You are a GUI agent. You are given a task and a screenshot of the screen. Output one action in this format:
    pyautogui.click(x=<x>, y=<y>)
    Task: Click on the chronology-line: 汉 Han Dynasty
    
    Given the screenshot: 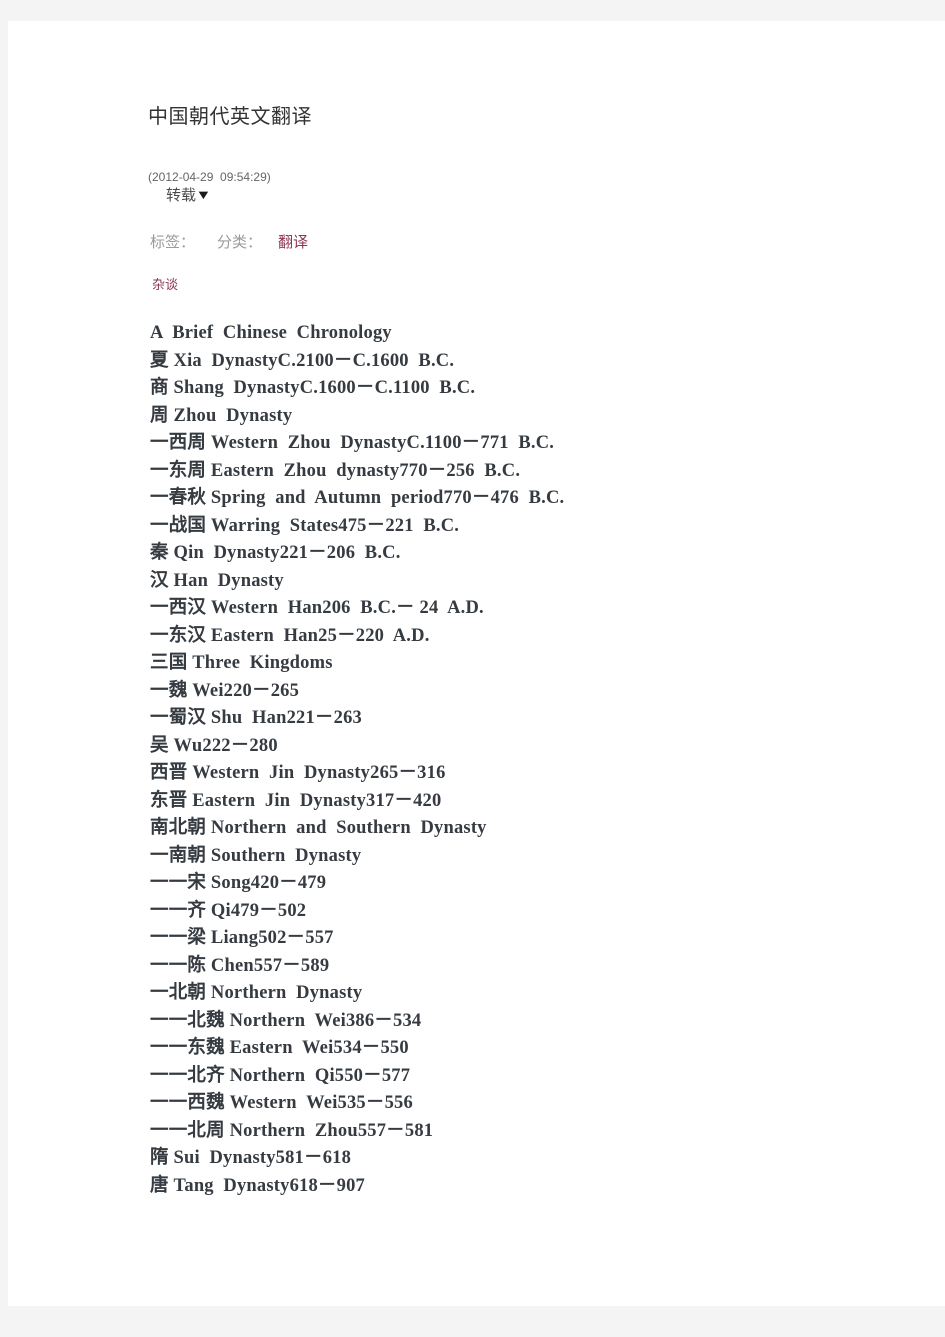 What is the action you would take?
    pyautogui.click(x=217, y=580)
    